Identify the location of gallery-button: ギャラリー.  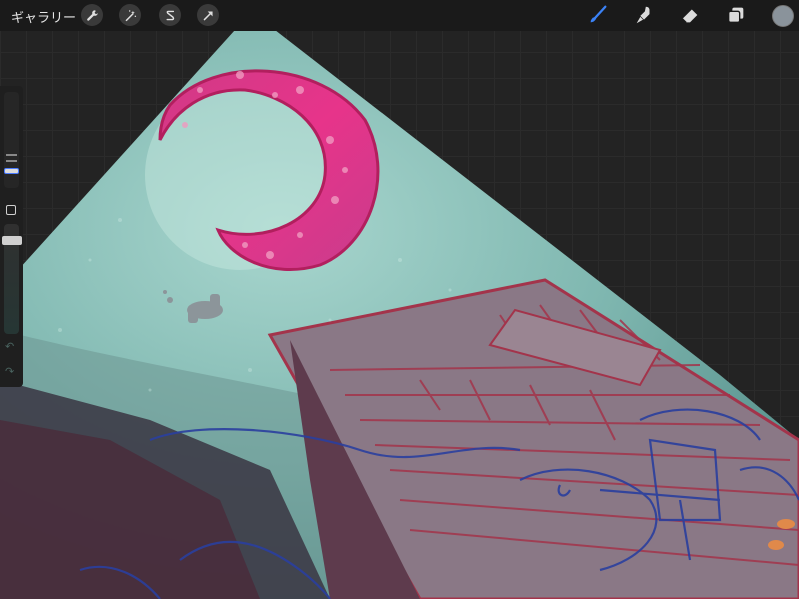
(43, 16).